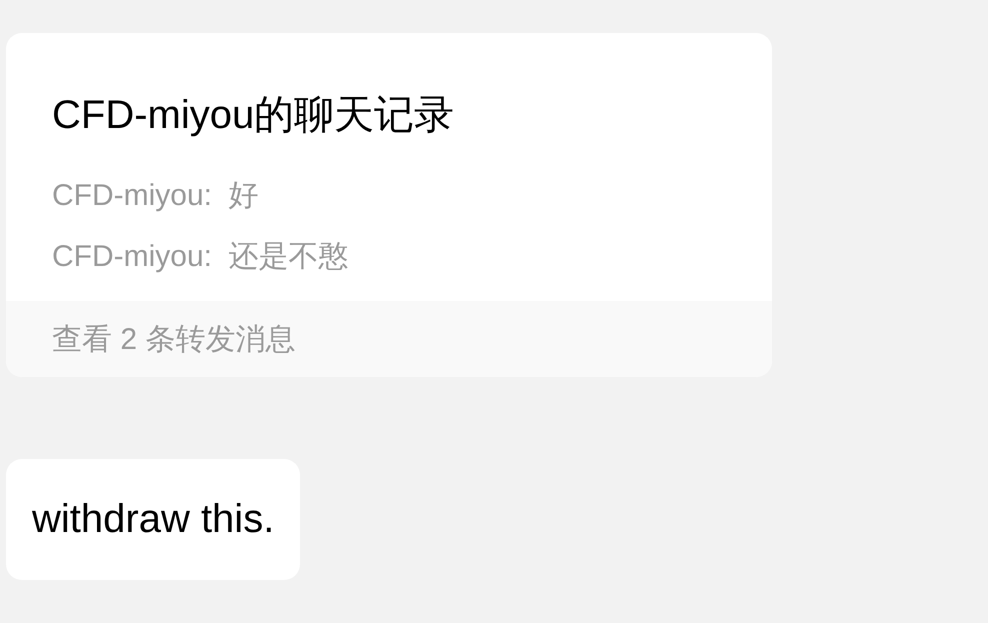  What do you see at coordinates (153, 519) in the screenshot?
I see `message-text: withdraw this.` at bounding box center [153, 519].